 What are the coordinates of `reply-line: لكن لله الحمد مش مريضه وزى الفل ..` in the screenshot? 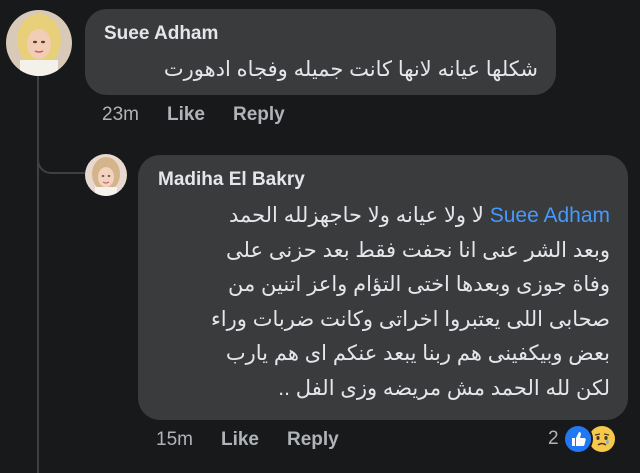 It's located at (444, 388).